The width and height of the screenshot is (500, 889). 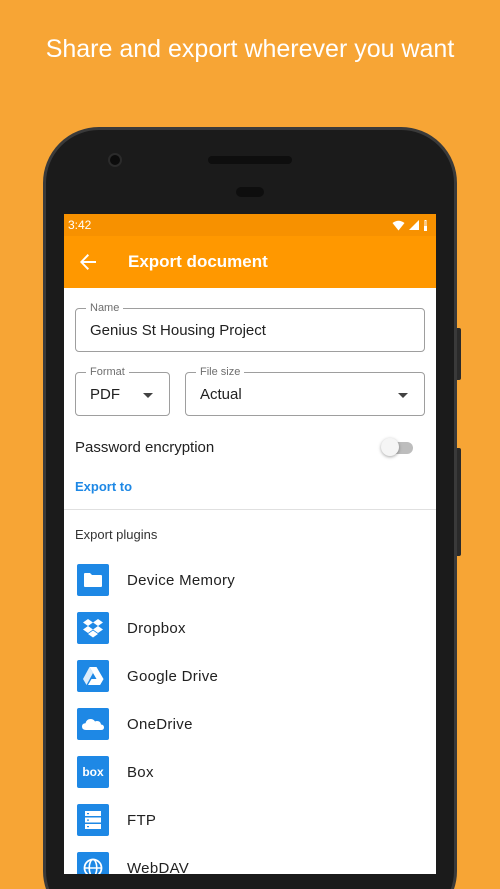 What do you see at coordinates (250, 580) in the screenshot?
I see `plugin-device-memory: Device Memory` at bounding box center [250, 580].